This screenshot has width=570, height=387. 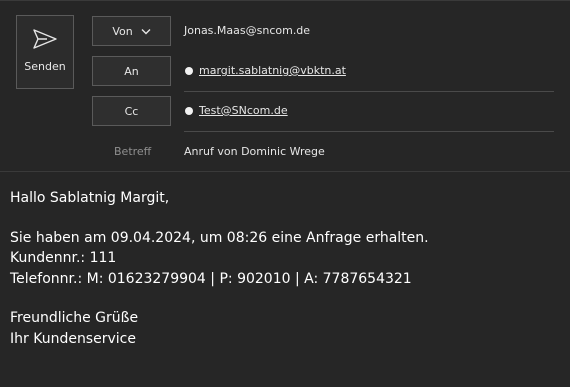 What do you see at coordinates (63, 258) in the screenshot?
I see `body-line-customer-number: Kundennr.: 111` at bounding box center [63, 258].